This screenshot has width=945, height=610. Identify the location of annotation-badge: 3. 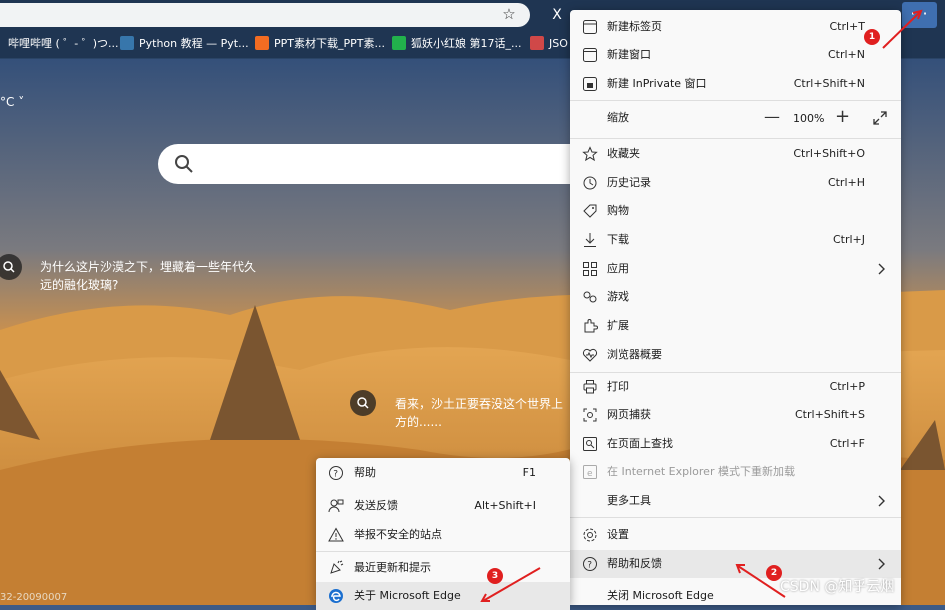
(495, 576).